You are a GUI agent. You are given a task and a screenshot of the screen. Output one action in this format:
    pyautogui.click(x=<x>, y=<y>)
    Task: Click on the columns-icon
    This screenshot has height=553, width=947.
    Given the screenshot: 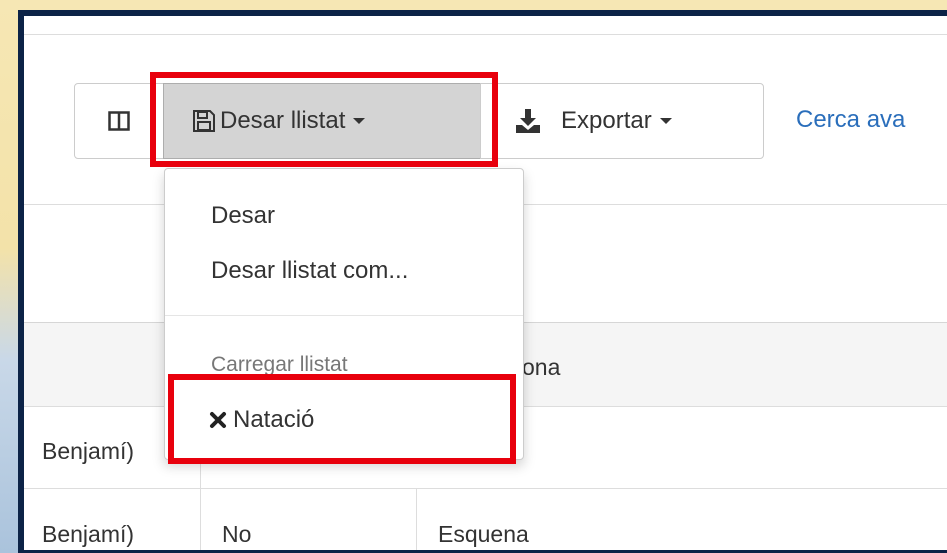 What is the action you would take?
    pyautogui.click(x=119, y=121)
    